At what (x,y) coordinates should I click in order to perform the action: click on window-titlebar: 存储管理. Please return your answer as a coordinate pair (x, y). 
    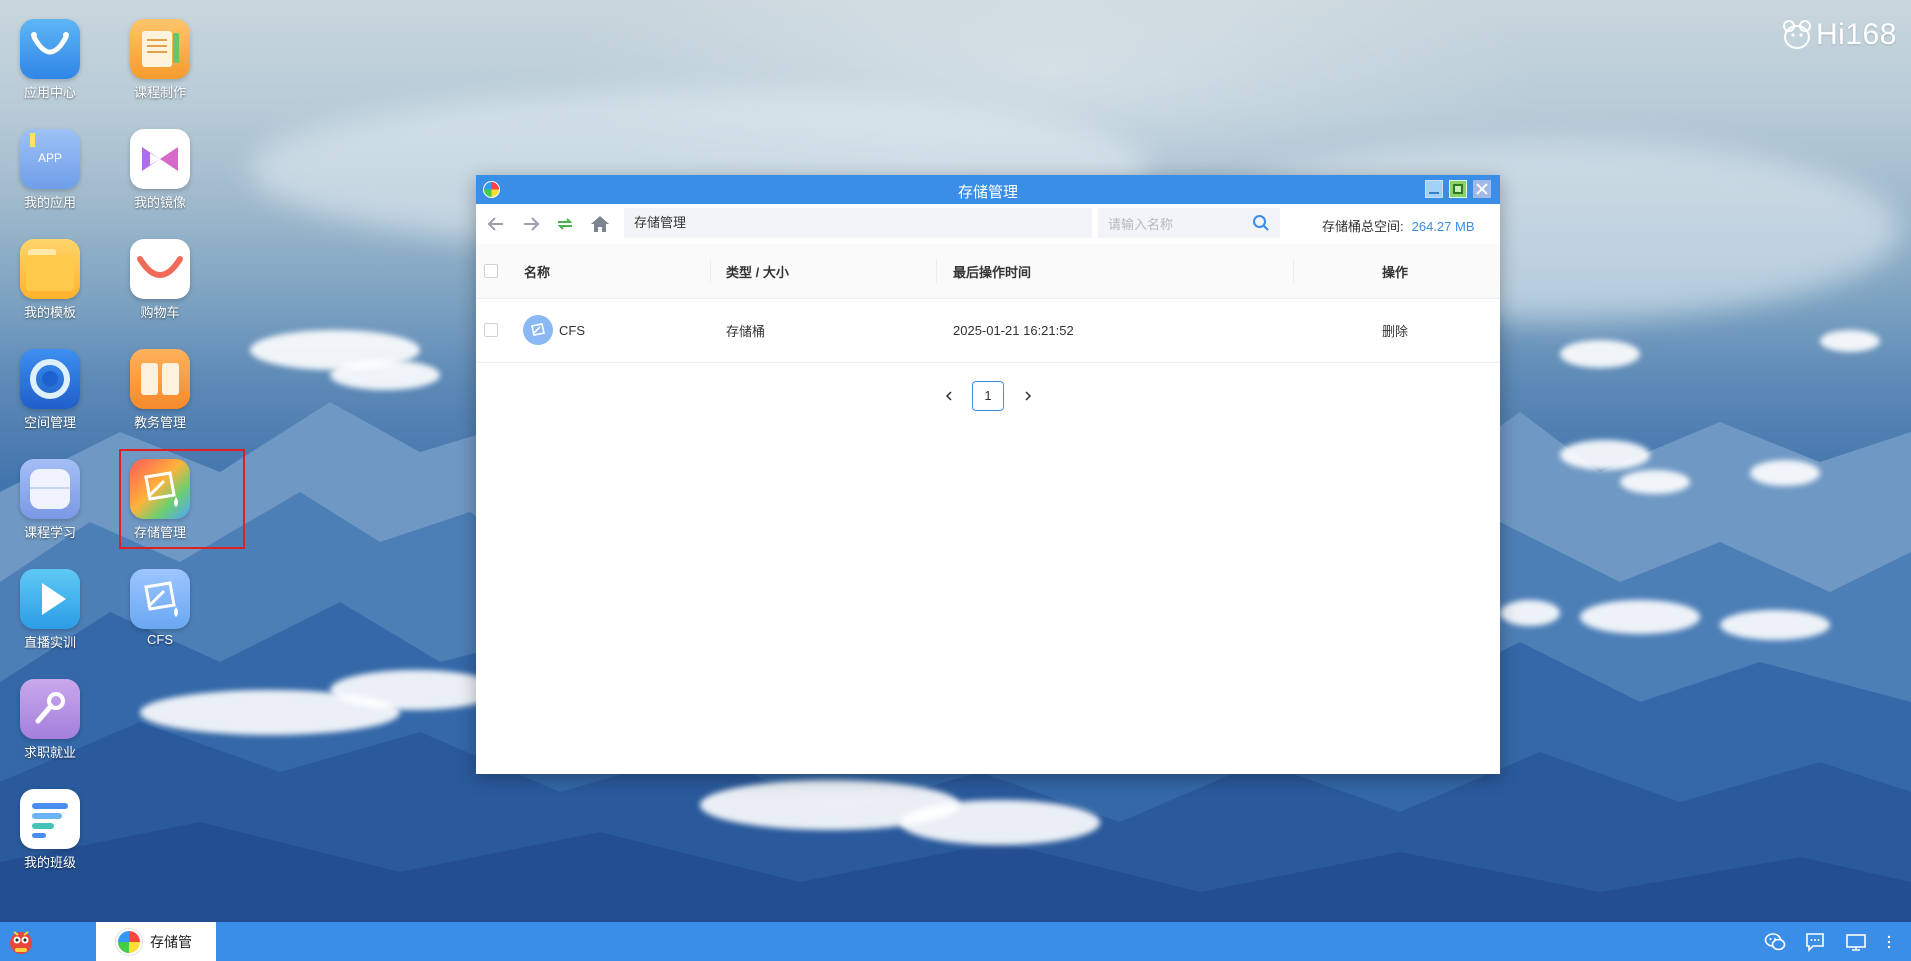
    Looking at the image, I should click on (988, 189).